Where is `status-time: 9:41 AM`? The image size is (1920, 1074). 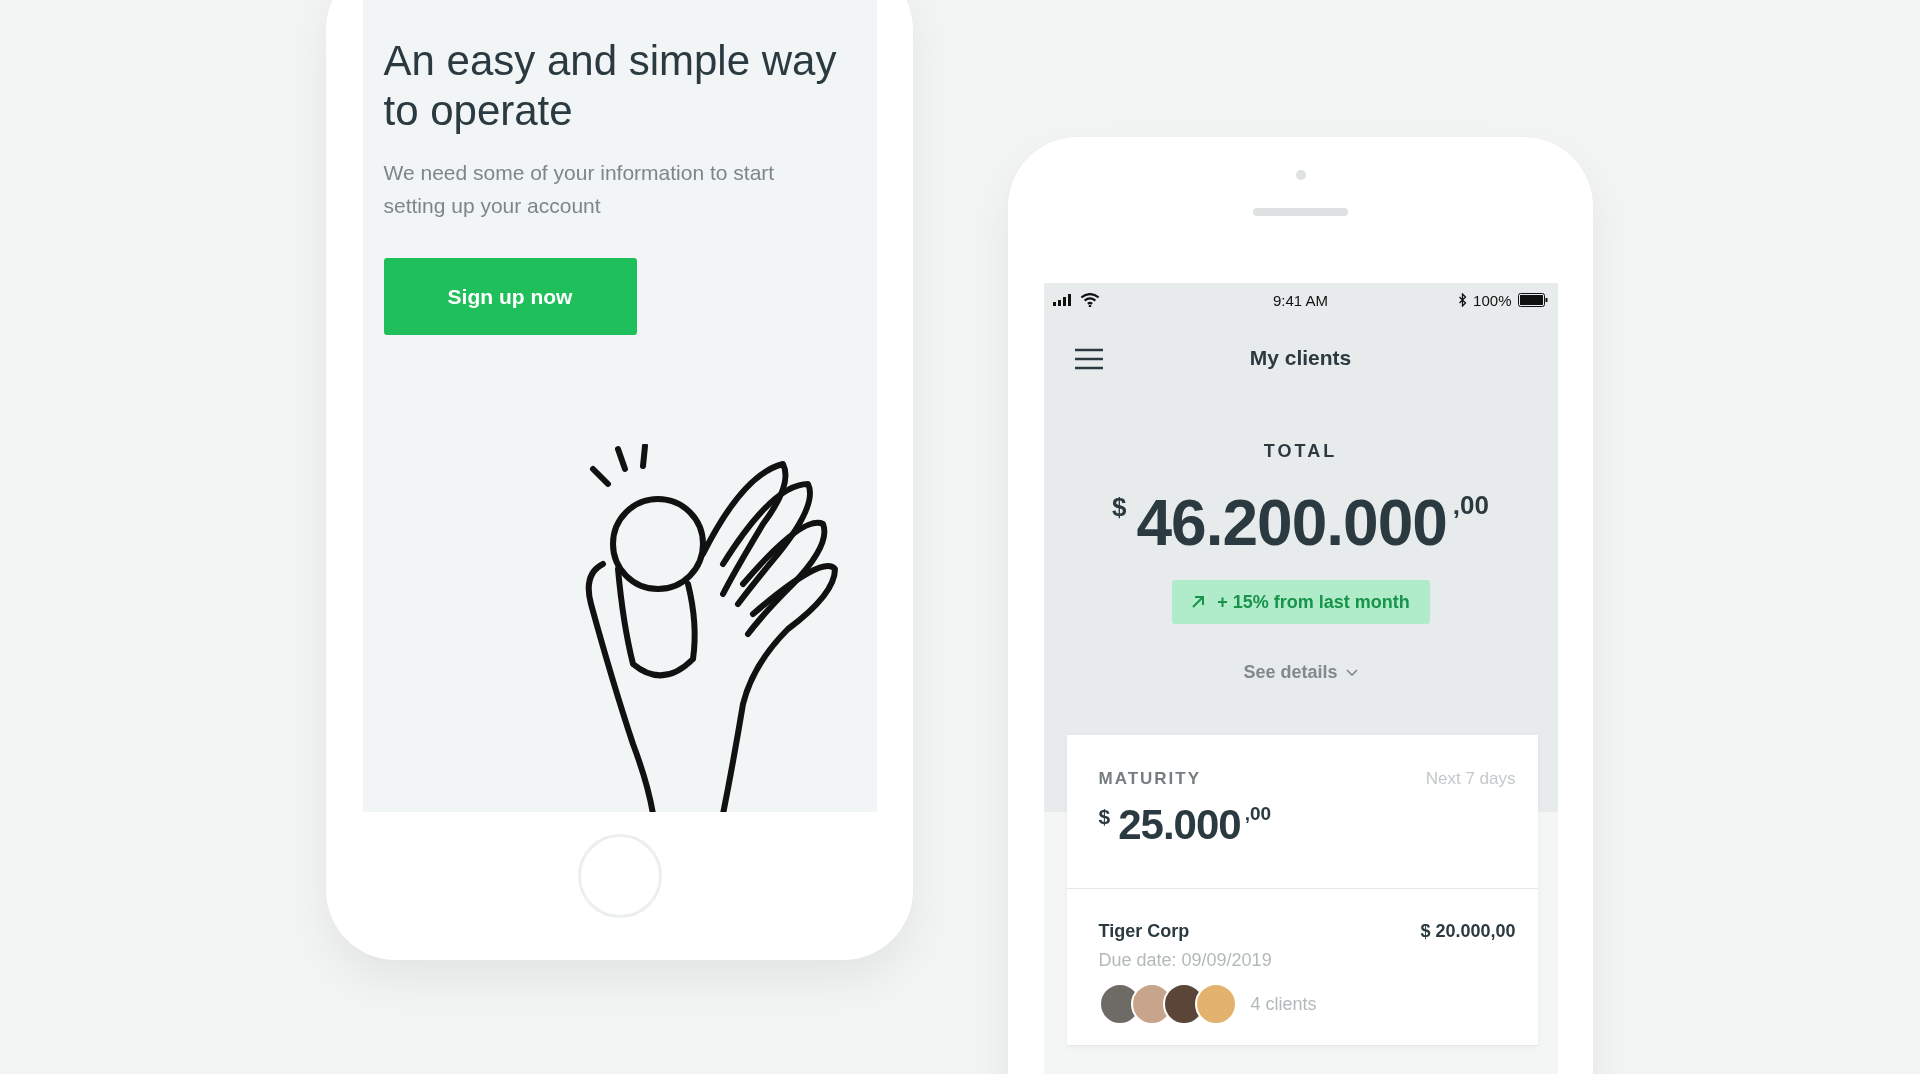 status-time: 9:41 AM is located at coordinates (1300, 300).